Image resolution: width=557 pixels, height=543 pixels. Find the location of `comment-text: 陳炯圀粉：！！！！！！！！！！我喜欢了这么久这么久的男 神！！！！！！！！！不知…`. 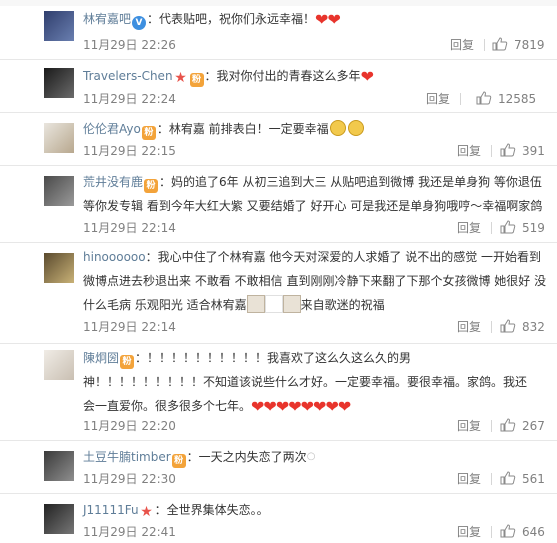

comment-text: 陳炯圀粉：！！！！！！！！！！我喜欢了这么久这么久的男 神！！！！！！！！！不知… is located at coordinates (315, 382).